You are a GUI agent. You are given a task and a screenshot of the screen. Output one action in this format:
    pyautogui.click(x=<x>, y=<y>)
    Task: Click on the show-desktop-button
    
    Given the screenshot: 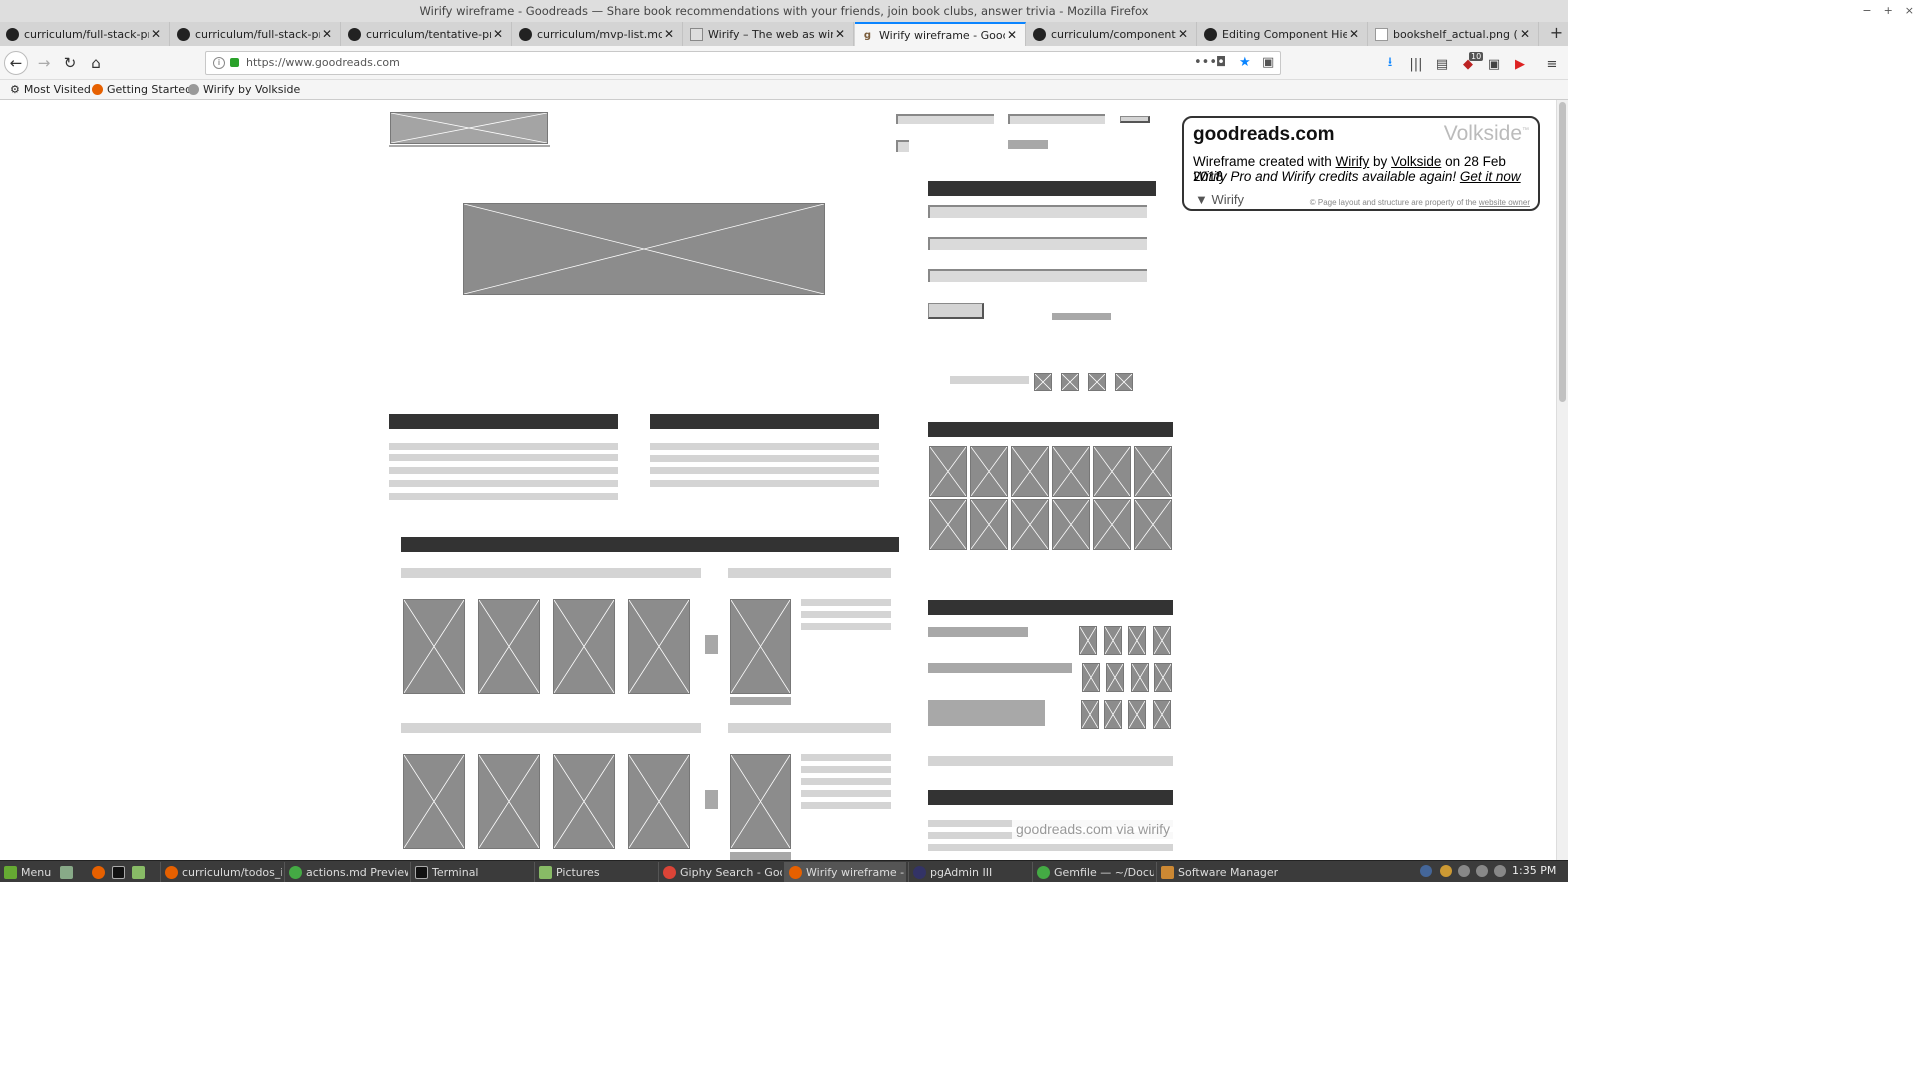 What is the action you would take?
    pyautogui.click(x=66, y=872)
    